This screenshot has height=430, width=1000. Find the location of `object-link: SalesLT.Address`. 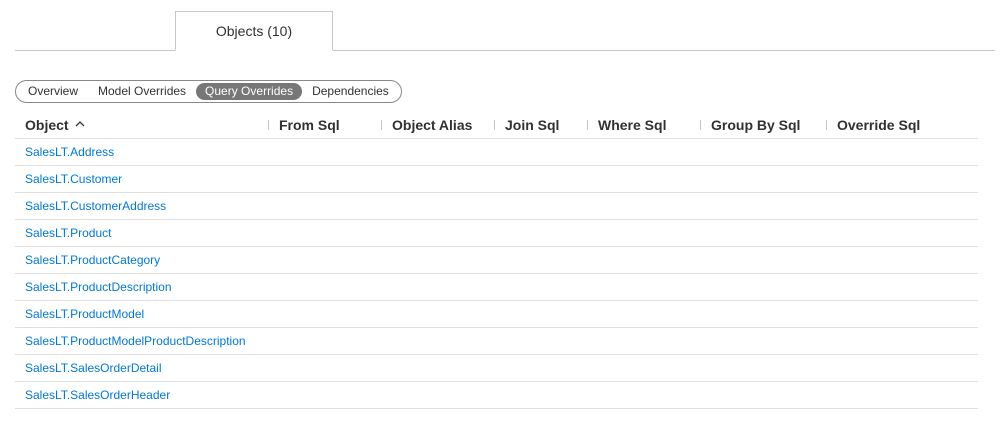

object-link: SalesLT.Address is located at coordinates (69, 152).